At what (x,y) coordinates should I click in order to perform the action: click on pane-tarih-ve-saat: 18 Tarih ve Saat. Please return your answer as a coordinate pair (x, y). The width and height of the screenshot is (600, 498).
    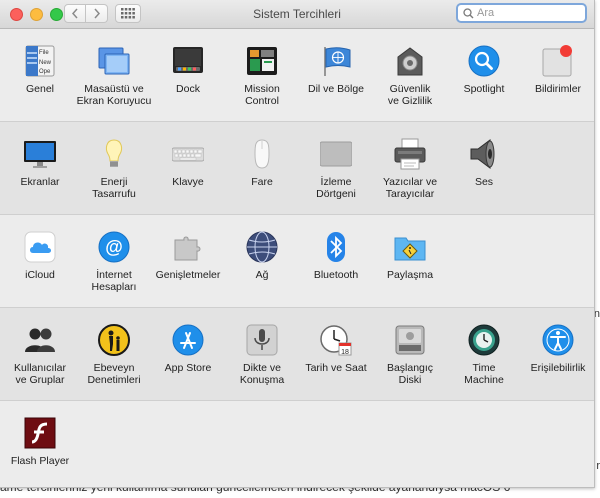
    Looking at the image, I should click on (336, 354).